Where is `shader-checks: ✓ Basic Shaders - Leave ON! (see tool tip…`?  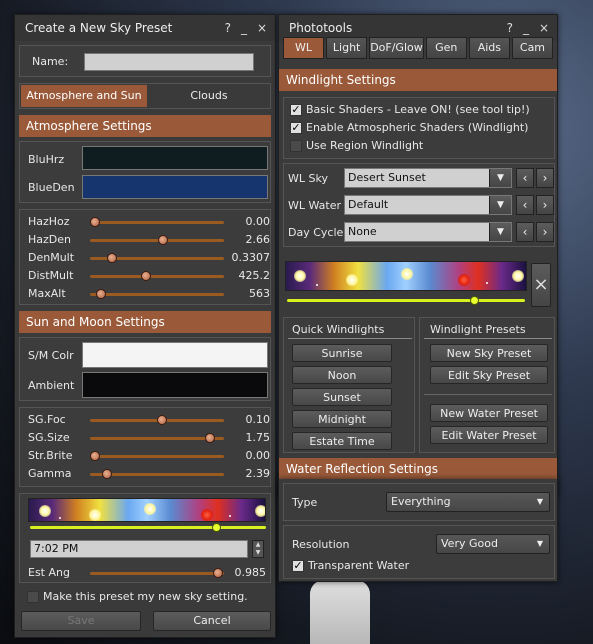 shader-checks: ✓ Basic Shaders - Leave ON! (see tool tip… is located at coordinates (419, 128).